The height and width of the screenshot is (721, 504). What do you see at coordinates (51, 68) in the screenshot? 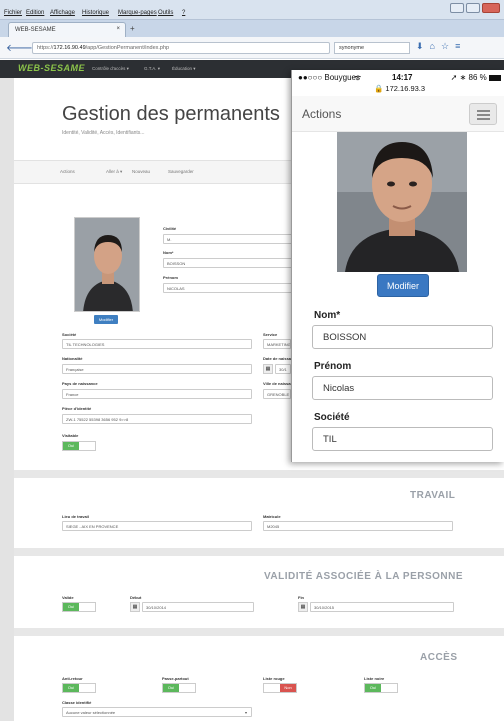
I see `app-logo: WEB-SESAME` at bounding box center [51, 68].